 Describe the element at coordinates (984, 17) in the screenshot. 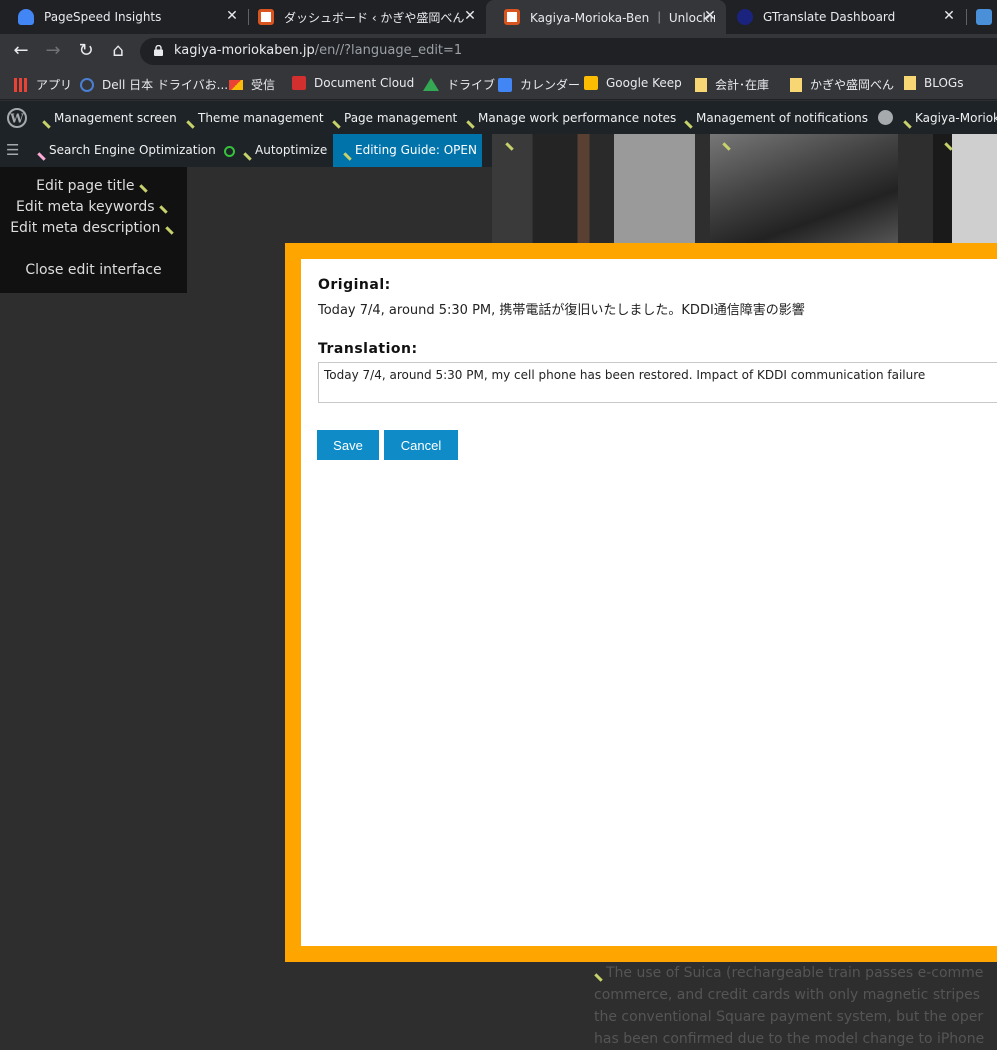

I see `calendar-tab-icon` at that location.